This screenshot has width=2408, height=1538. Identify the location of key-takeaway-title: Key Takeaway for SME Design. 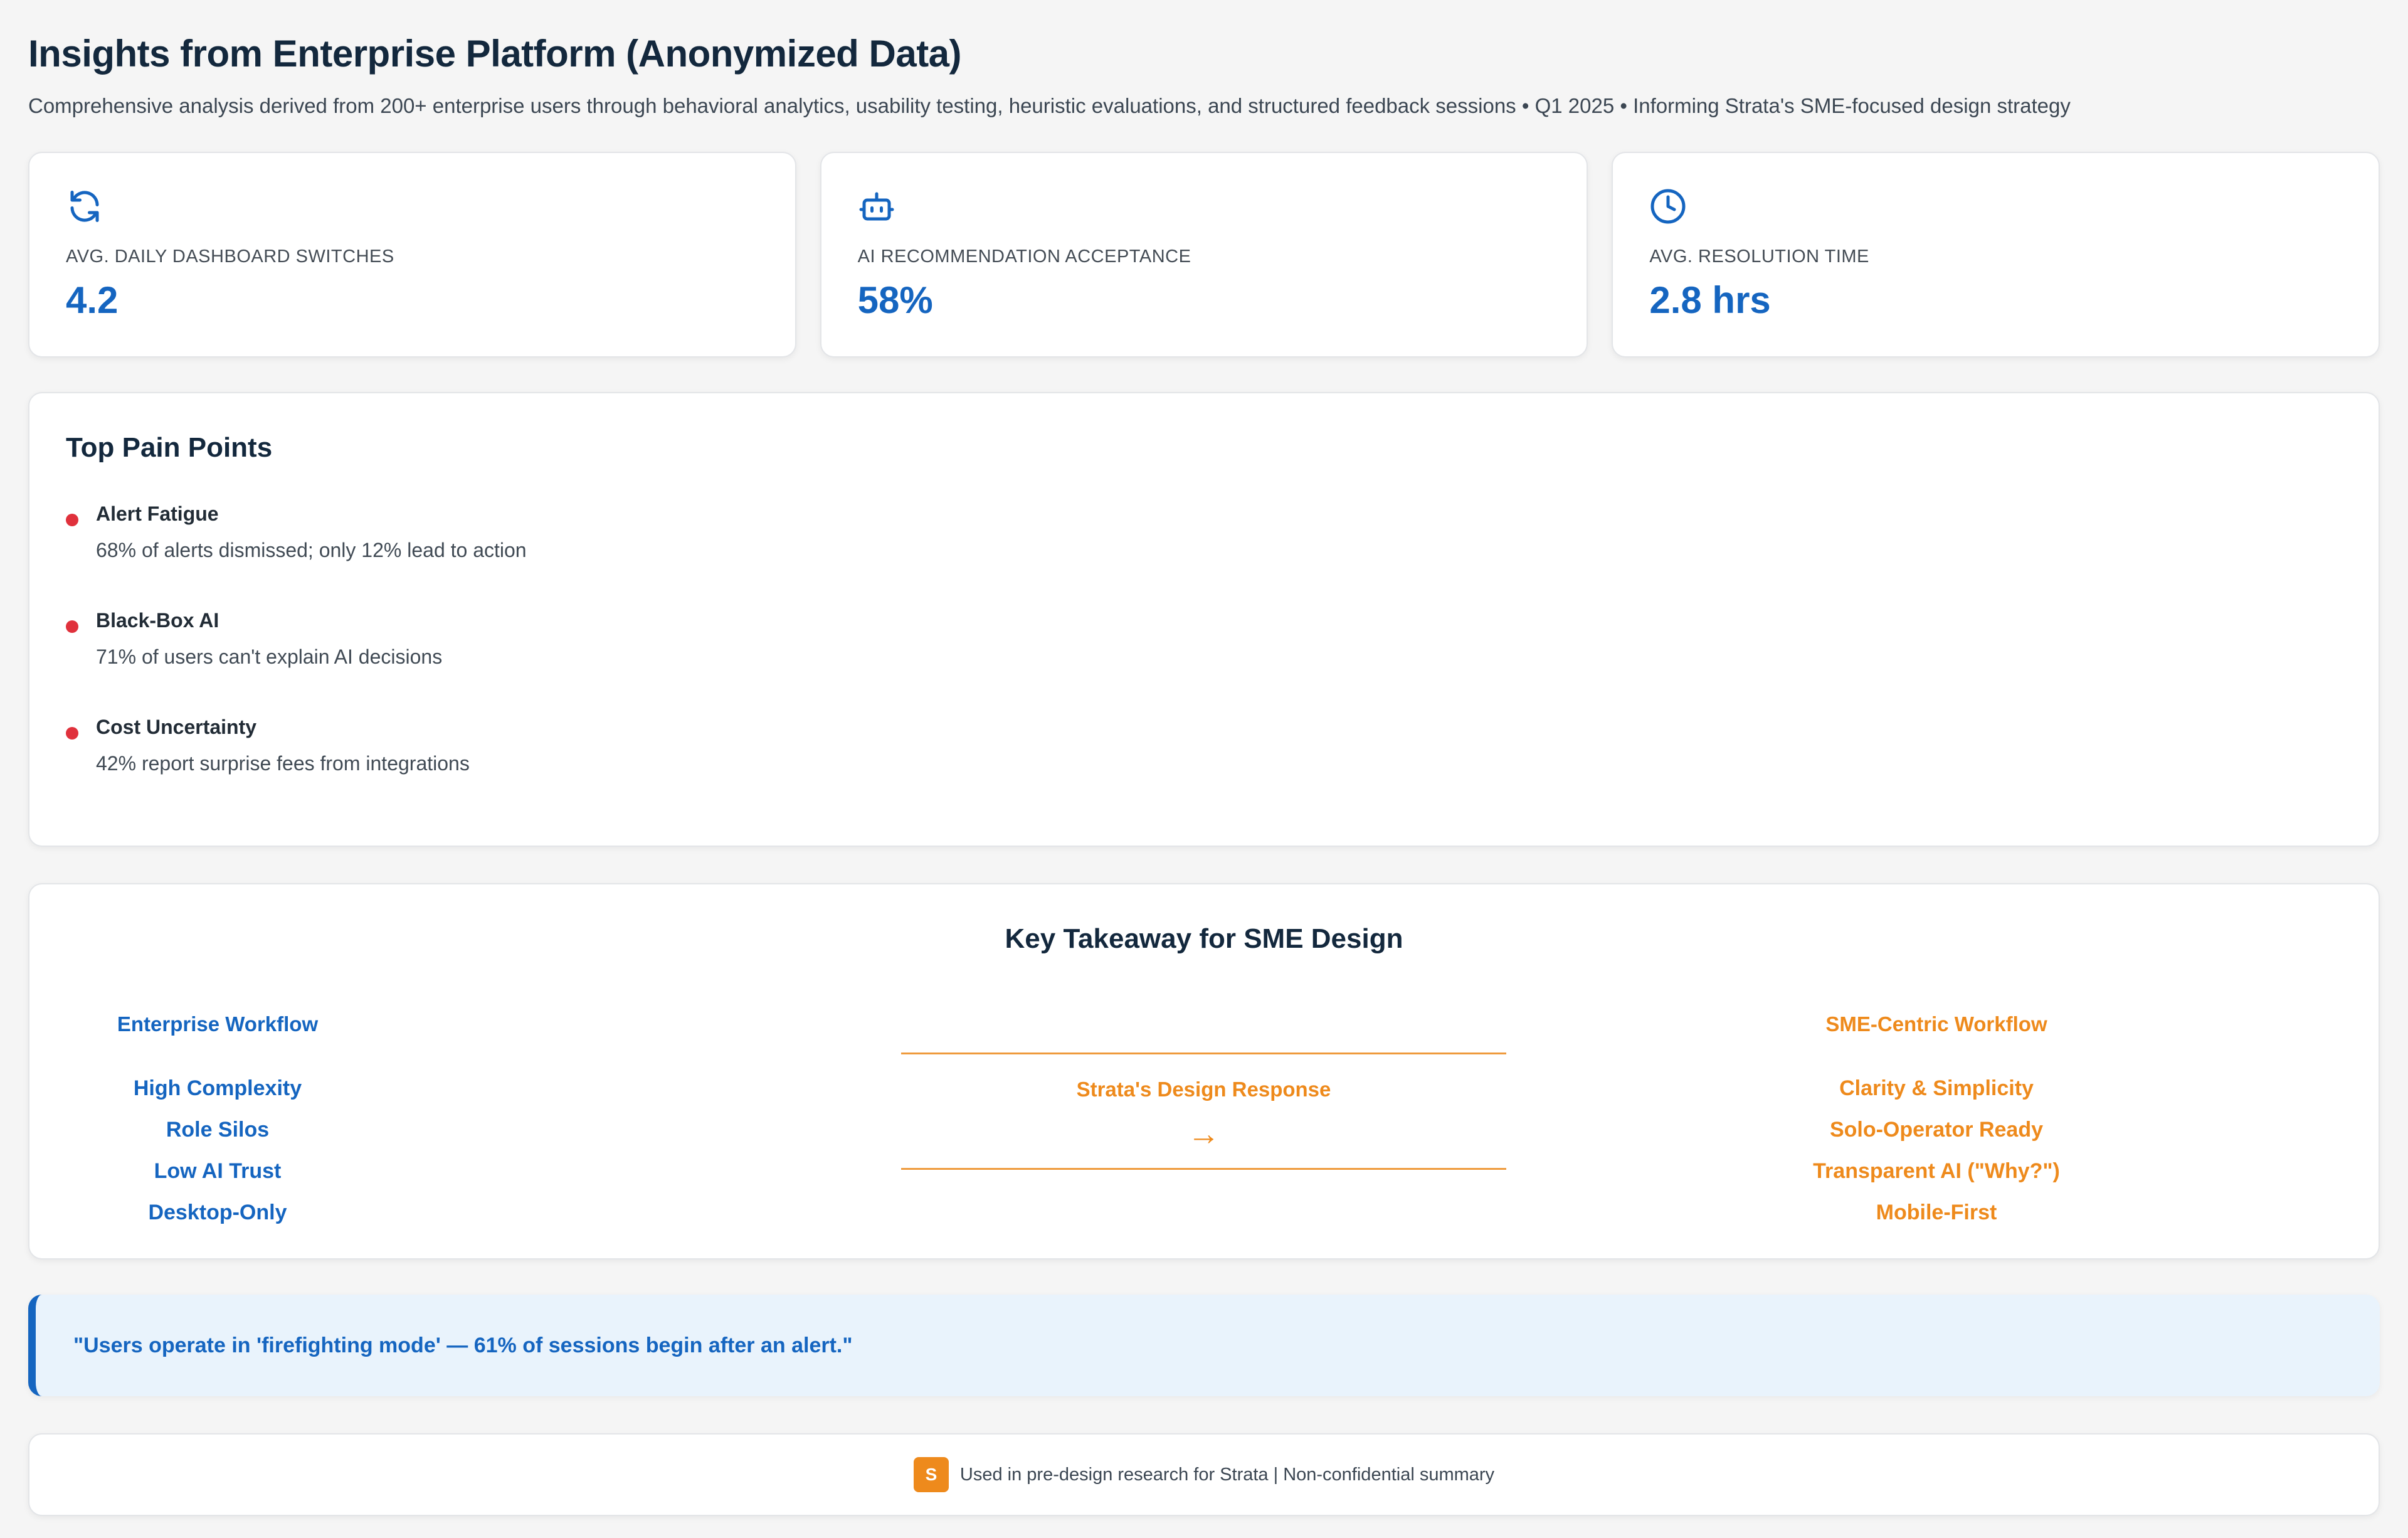
(1204, 938).